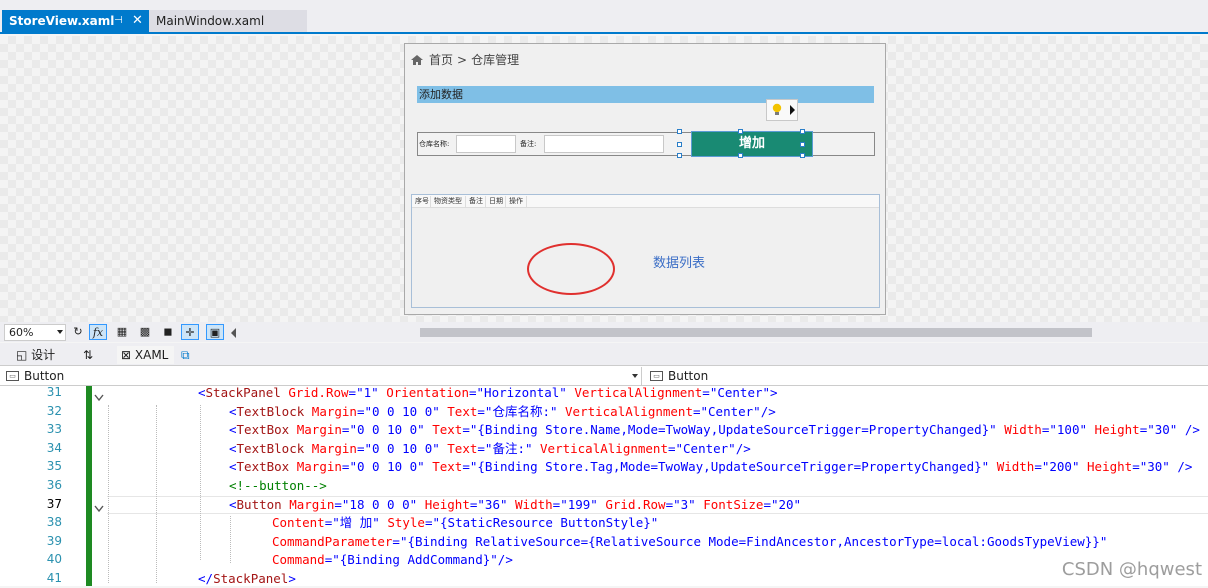 The width and height of the screenshot is (1208, 588). Describe the element at coordinates (392, 560) in the screenshot. I see `code-text: Command="{Binding AddCommand}"/>` at that location.